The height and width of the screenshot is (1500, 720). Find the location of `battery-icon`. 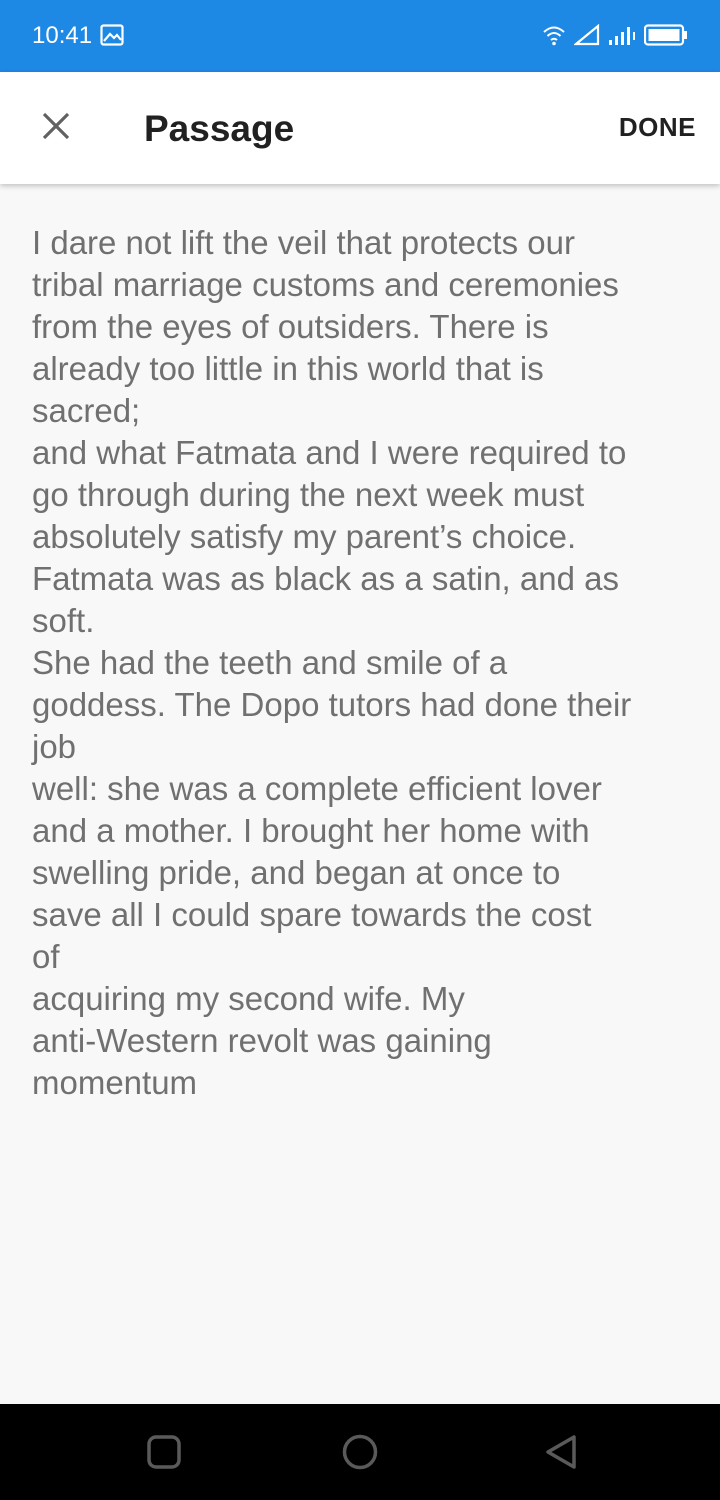

battery-icon is located at coordinates (665, 37).